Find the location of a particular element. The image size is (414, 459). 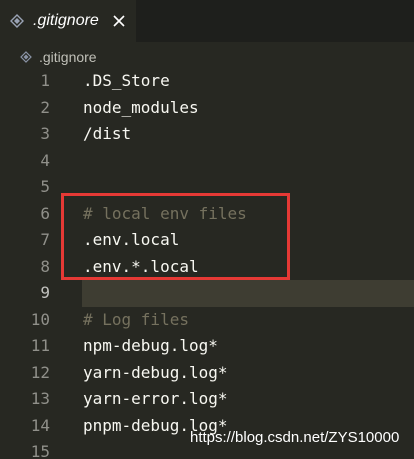

code-line-text: .DS_Store is located at coordinates (126, 81).